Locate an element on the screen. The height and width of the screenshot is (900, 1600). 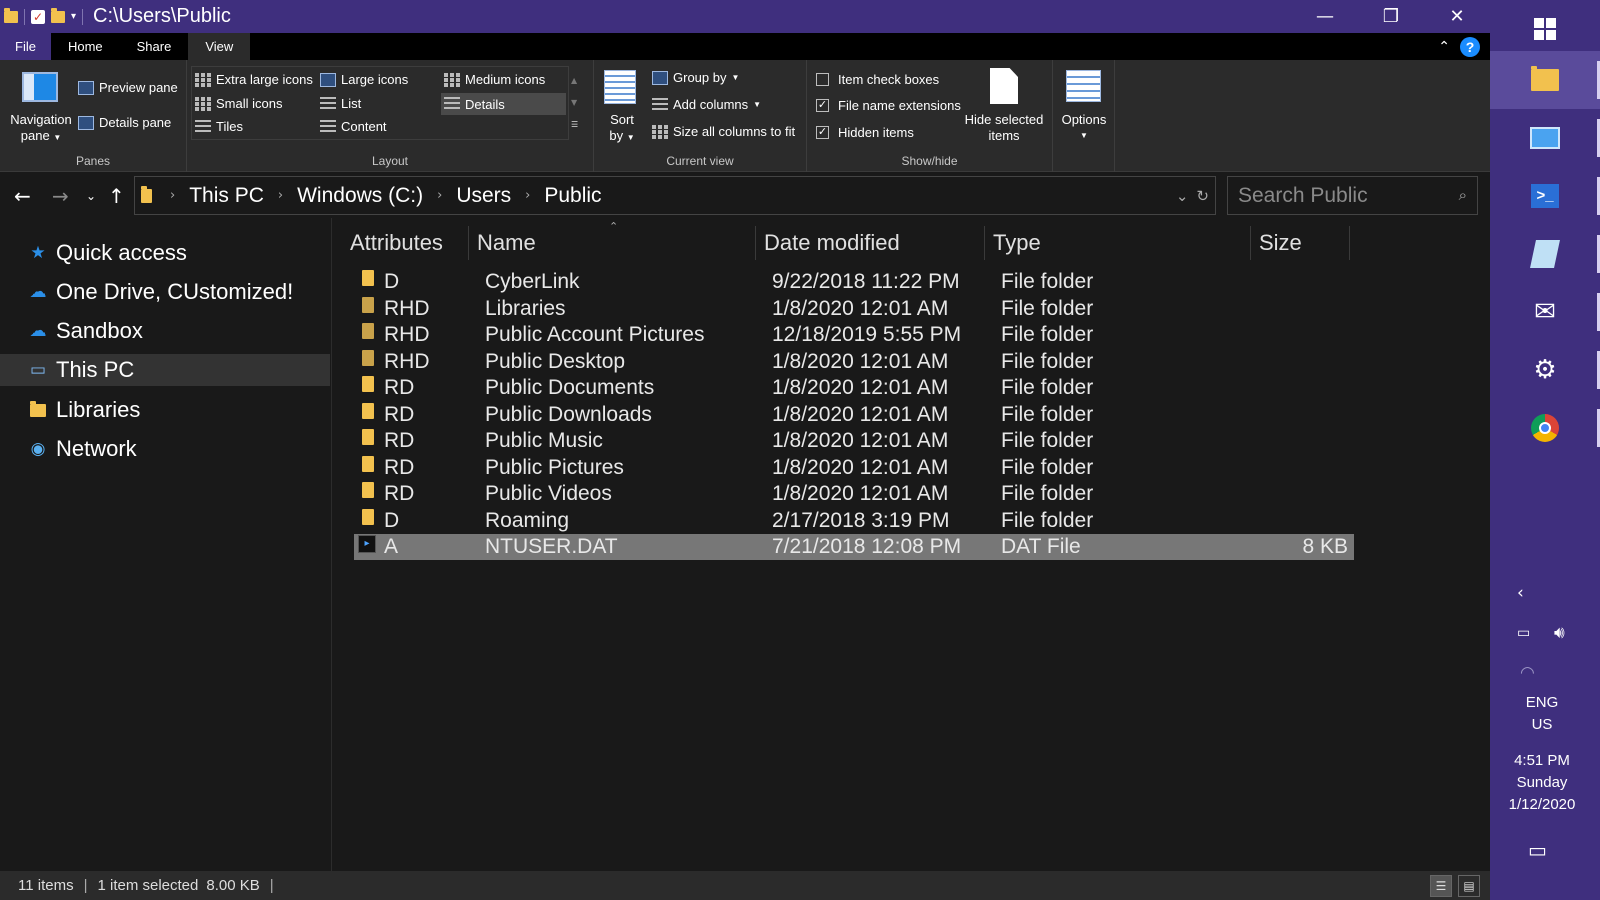
input-region: US is located at coordinates (1542, 724).